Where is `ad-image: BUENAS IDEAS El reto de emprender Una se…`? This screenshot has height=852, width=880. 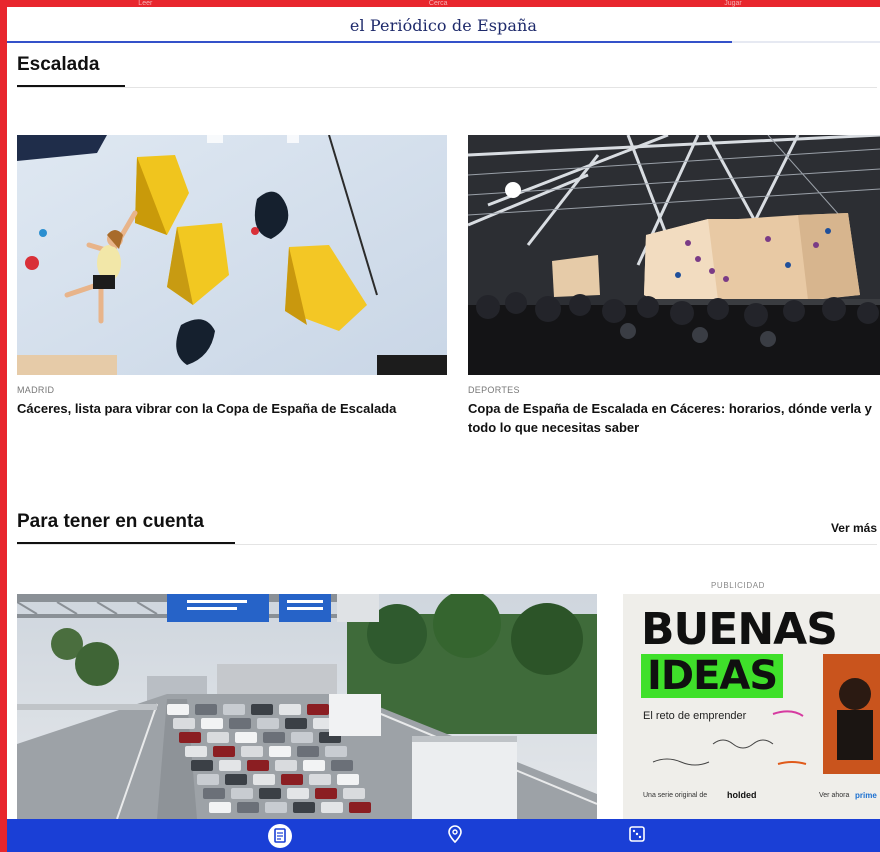 ad-image: BUENAS IDEAS El reto de emprender Una se… is located at coordinates (751, 706).